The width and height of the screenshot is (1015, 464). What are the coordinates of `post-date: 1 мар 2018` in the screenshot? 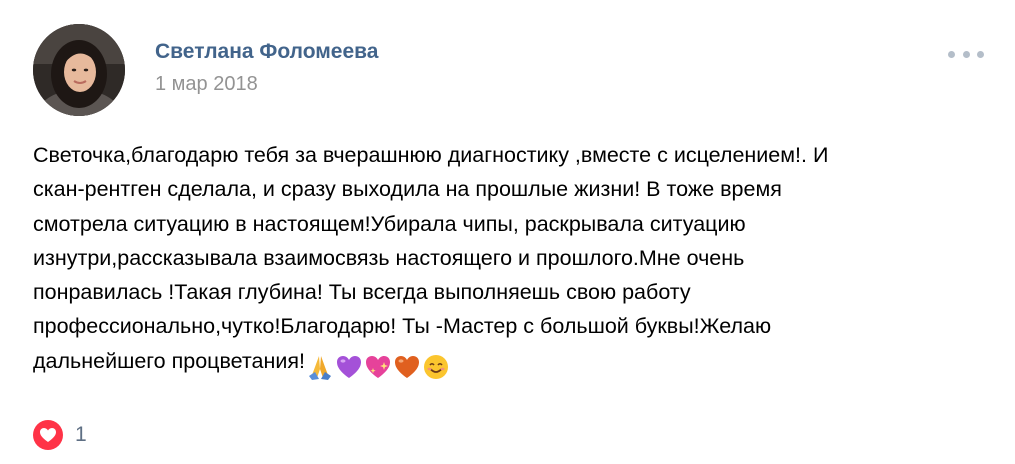 It's located at (206, 84).